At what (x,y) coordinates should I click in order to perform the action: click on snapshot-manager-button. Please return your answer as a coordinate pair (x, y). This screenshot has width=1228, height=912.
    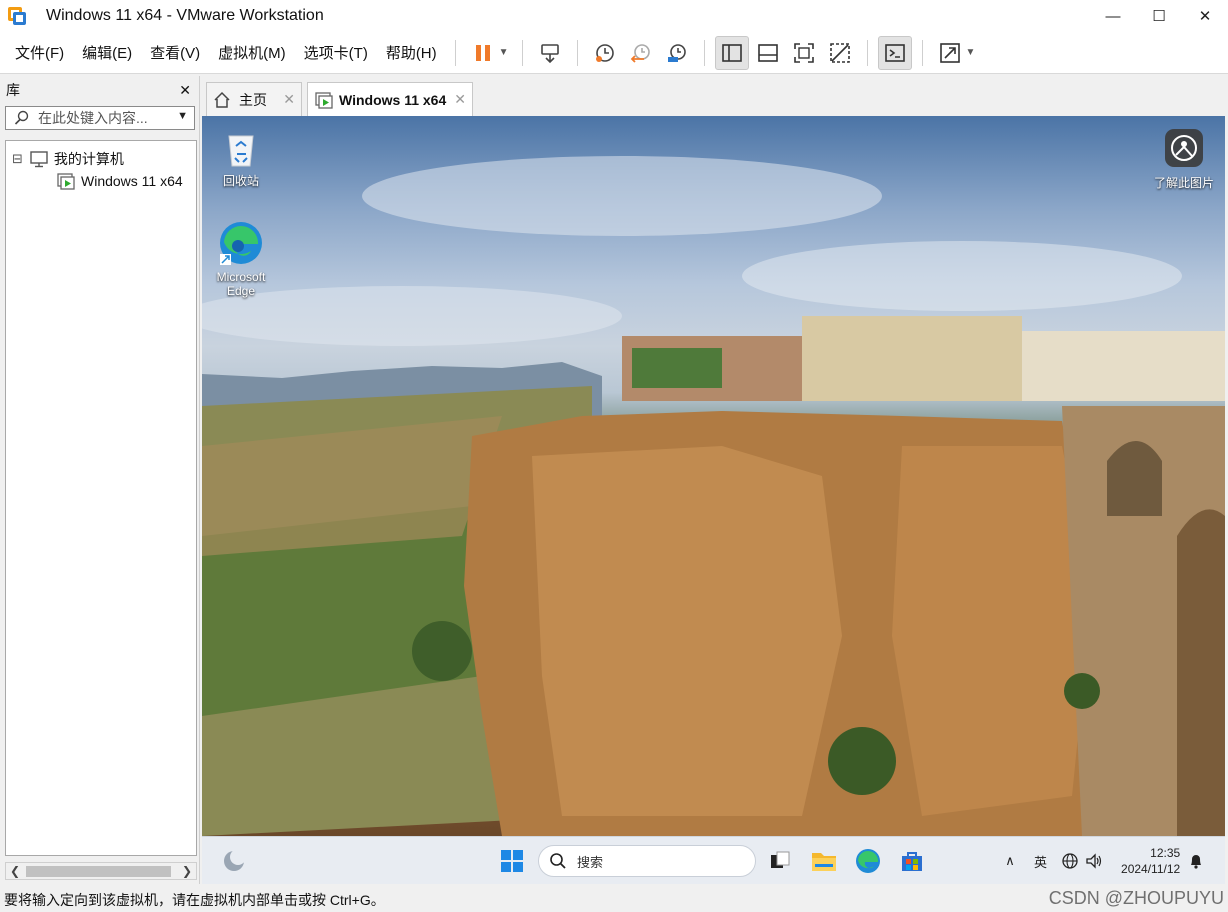
    Looking at the image, I should click on (677, 53).